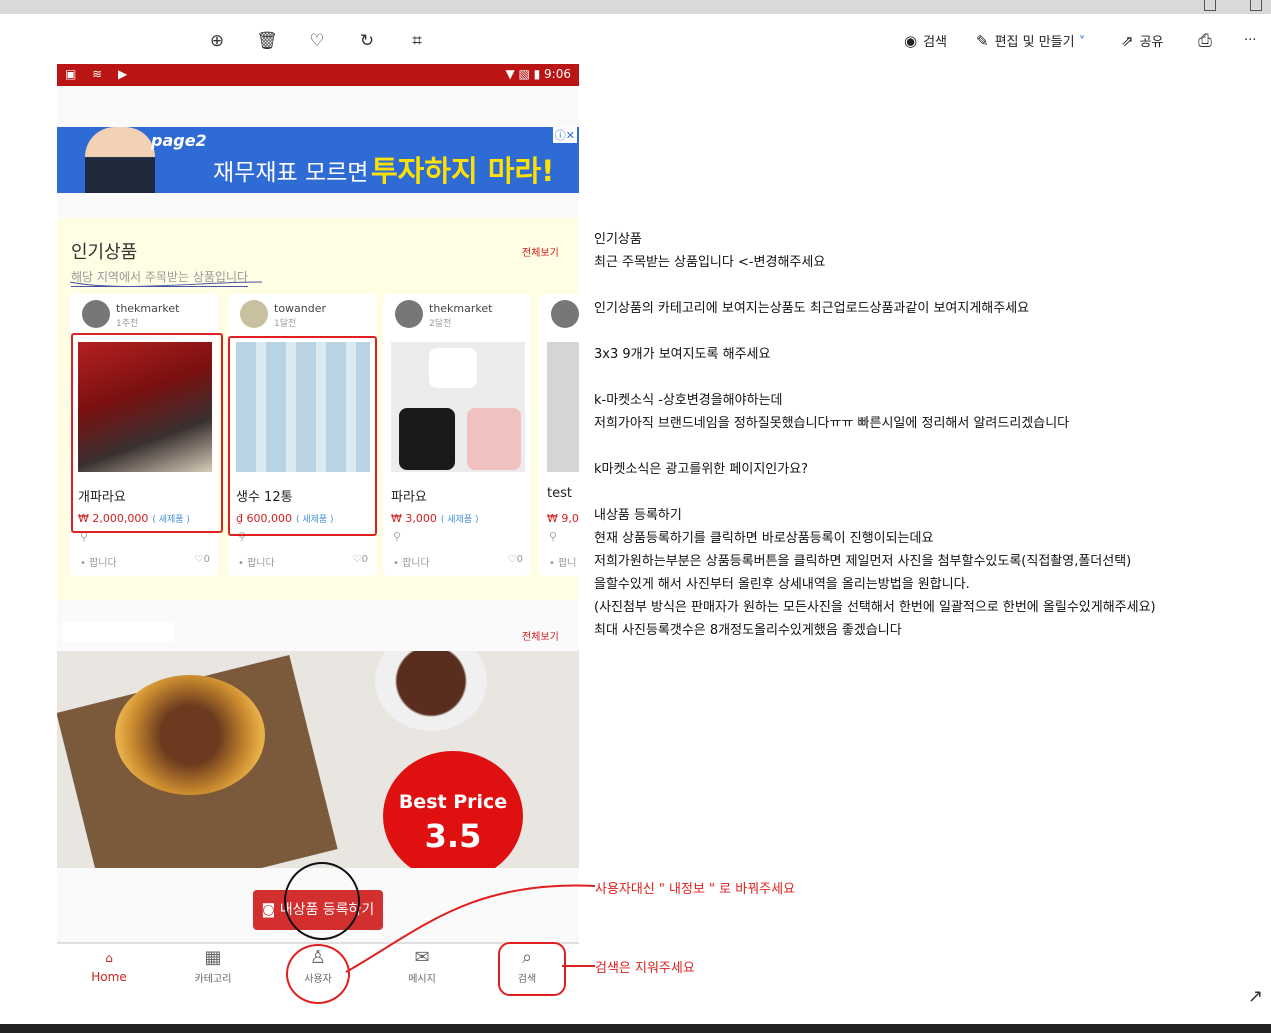 This screenshot has width=1271, height=1033. Describe the element at coordinates (1256, 5) in the screenshot. I see `close-window-icon` at that location.